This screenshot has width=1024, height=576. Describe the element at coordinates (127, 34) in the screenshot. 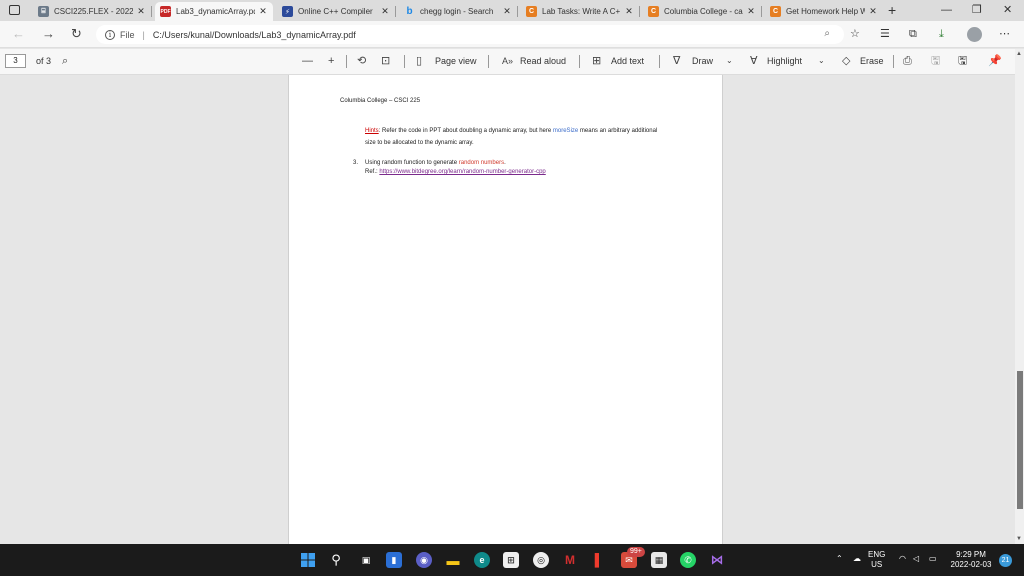

I see `scheme-label: File` at that location.